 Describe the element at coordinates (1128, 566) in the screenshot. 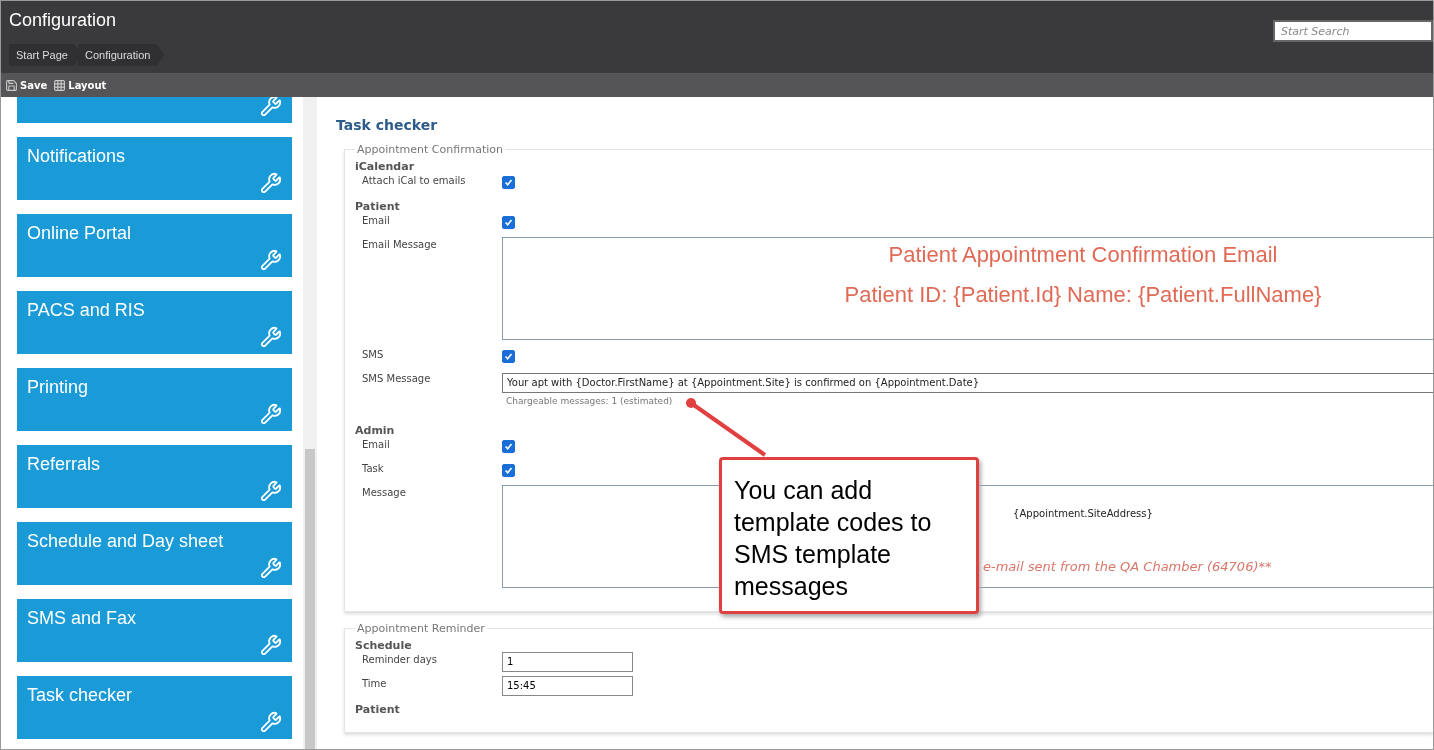

I see `message-text: e-mail sent from the QA Chamber (64706)**` at that location.